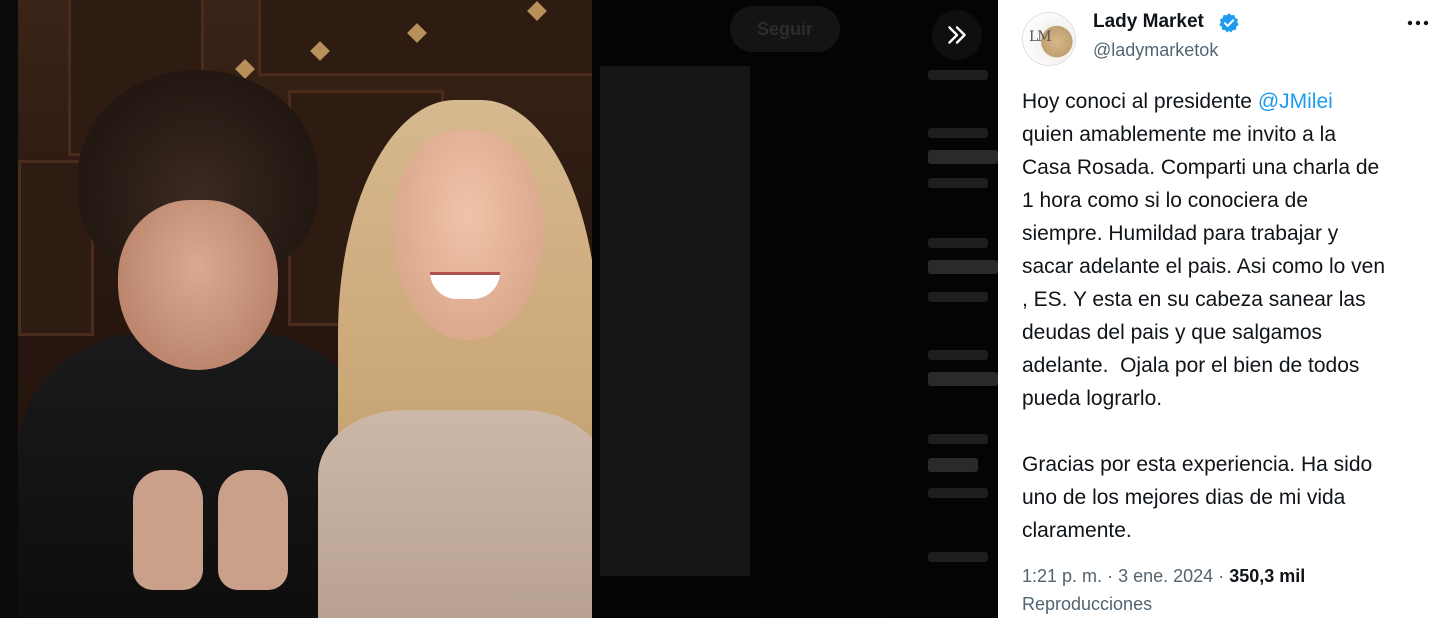 This screenshot has width=1440, height=618. What do you see at coordinates (198, 285) in the screenshot?
I see `man-face` at bounding box center [198, 285].